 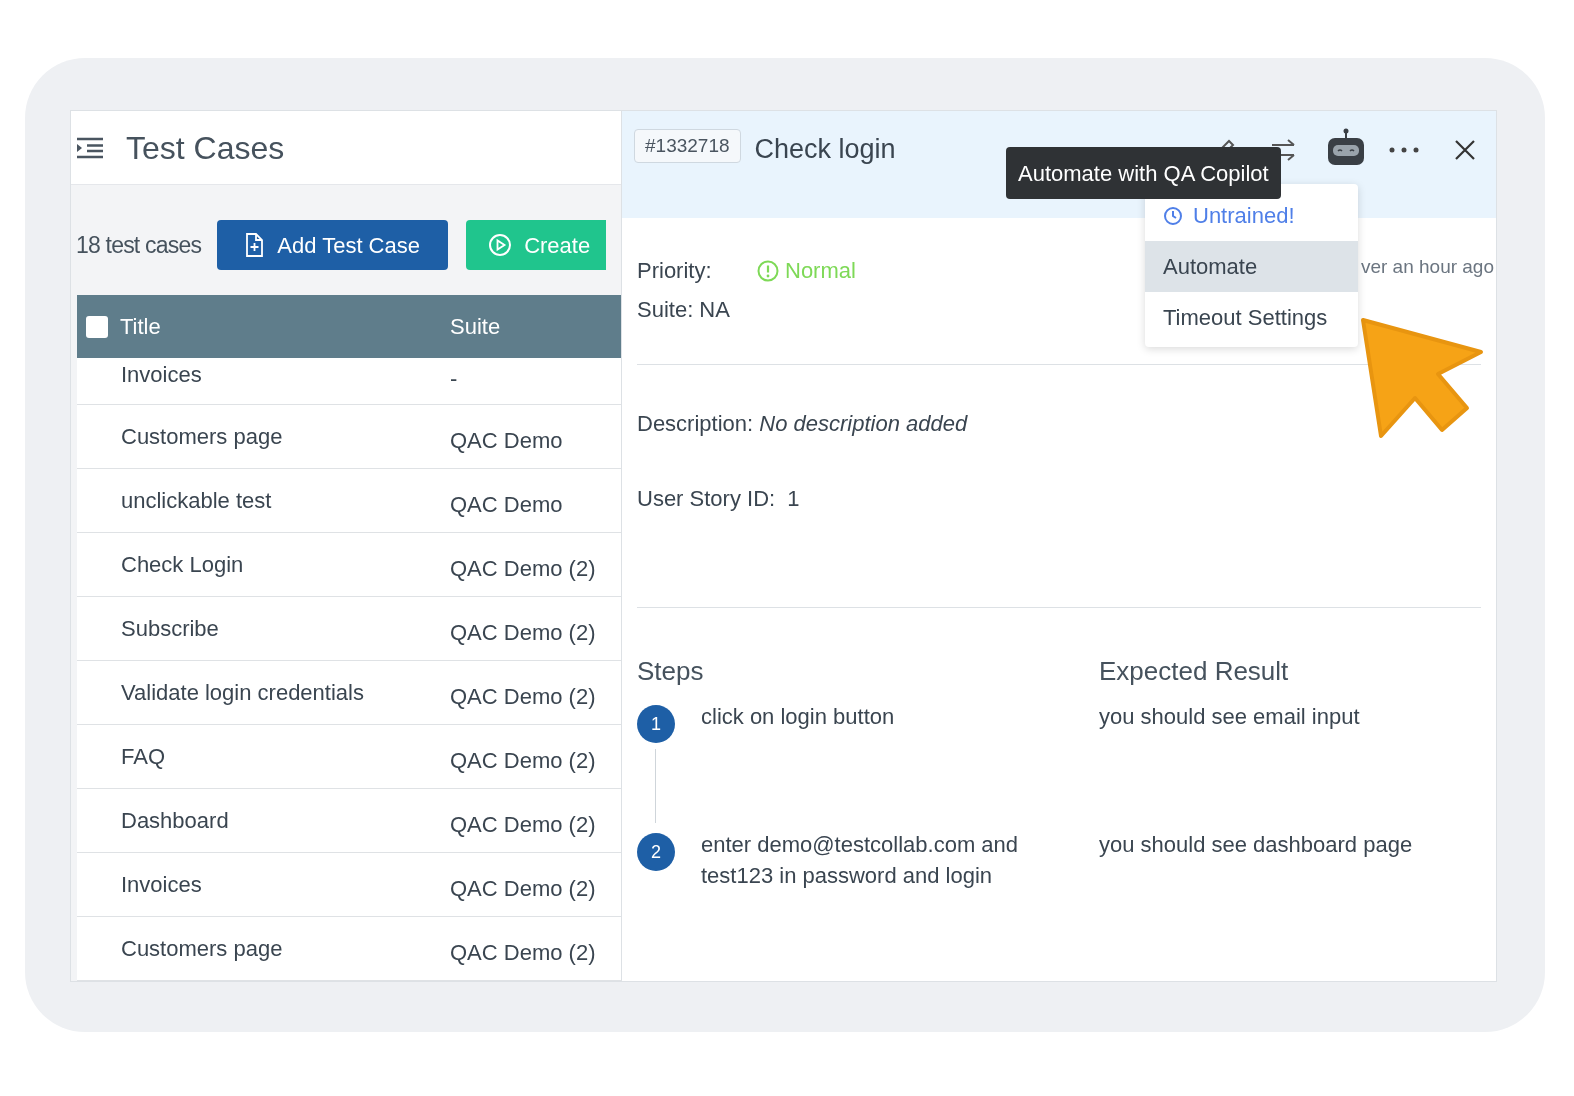 What do you see at coordinates (254, 245) in the screenshot?
I see `file-plus-icon` at bounding box center [254, 245].